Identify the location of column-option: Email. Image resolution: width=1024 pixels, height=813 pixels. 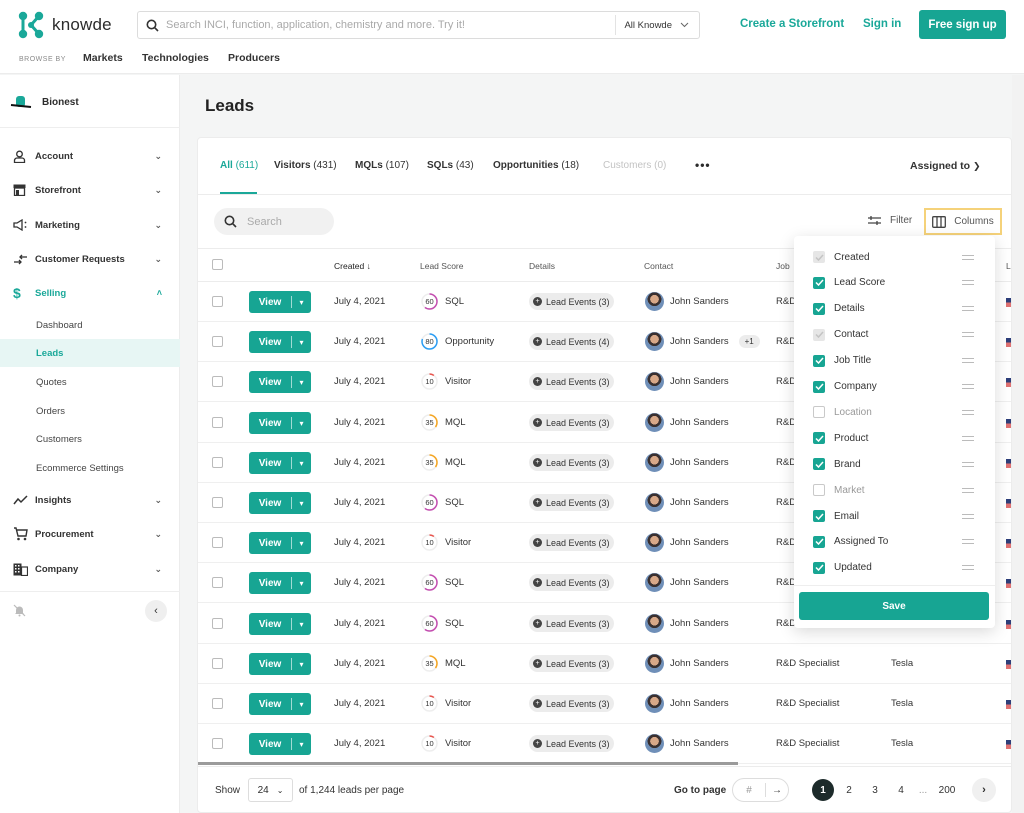
(894, 516).